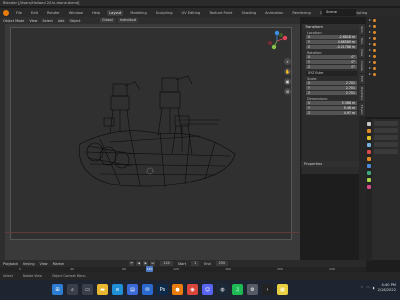 The image size is (400, 300). Describe the element at coordinates (277, 41) in the screenshot. I see `navigation-gizmo-icon` at that location.